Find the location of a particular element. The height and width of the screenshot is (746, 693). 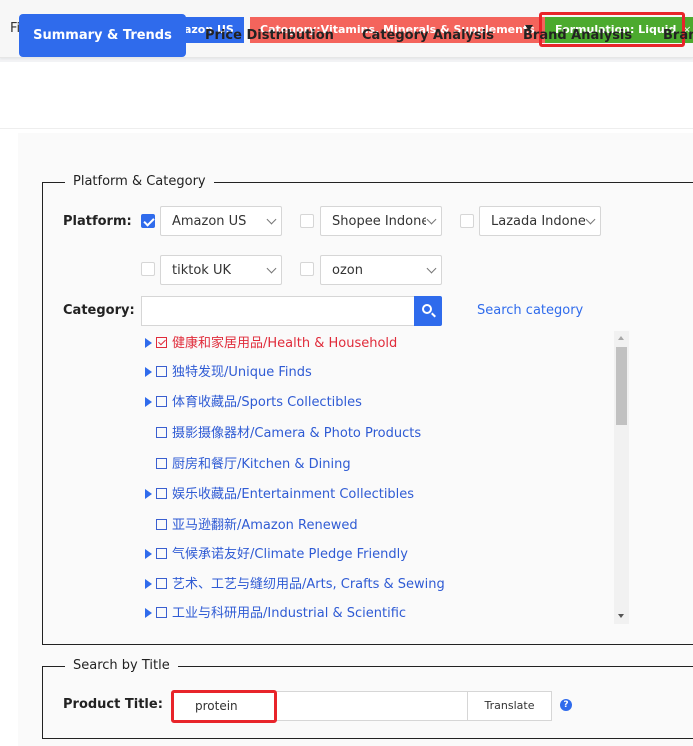

product-title-highlight-box is located at coordinates (224, 706).